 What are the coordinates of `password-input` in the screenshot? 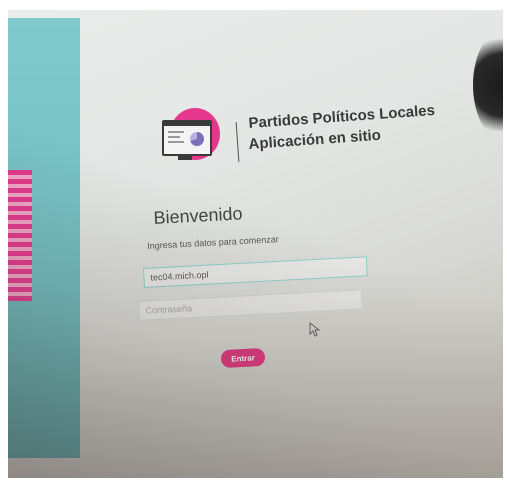 It's located at (250, 305).